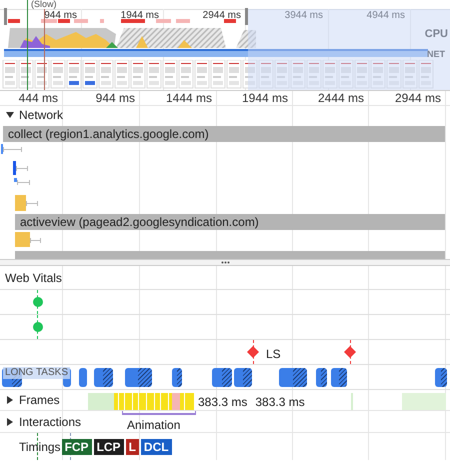 This screenshot has width=450, height=461. Describe the element at coordinates (10, 115) in the screenshot. I see `collapse-triangle-icon` at that location.